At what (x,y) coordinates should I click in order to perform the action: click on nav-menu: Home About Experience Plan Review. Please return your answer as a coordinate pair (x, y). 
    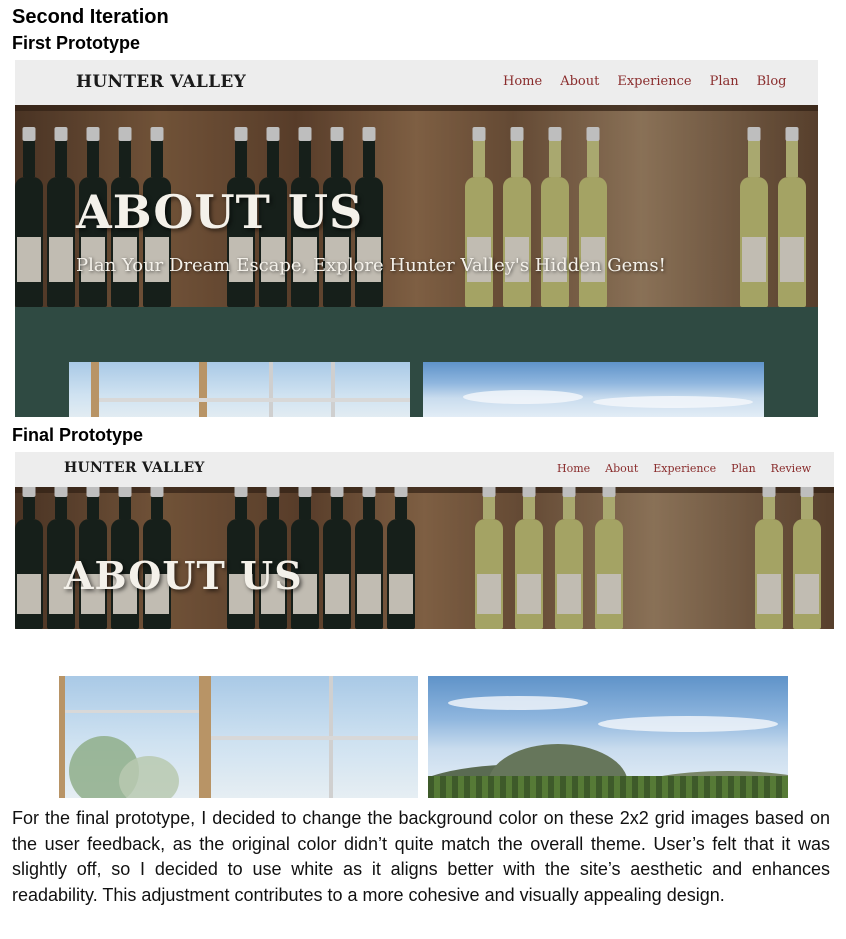
    Looking at the image, I should click on (684, 468).